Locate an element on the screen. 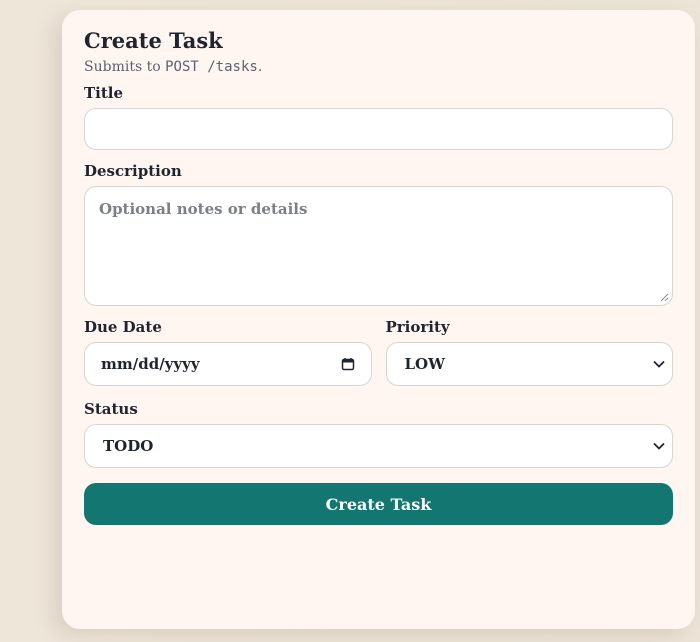  date-priority-row: Due Date mm/dd/yyyy Priority LOW is located at coordinates (378, 352).